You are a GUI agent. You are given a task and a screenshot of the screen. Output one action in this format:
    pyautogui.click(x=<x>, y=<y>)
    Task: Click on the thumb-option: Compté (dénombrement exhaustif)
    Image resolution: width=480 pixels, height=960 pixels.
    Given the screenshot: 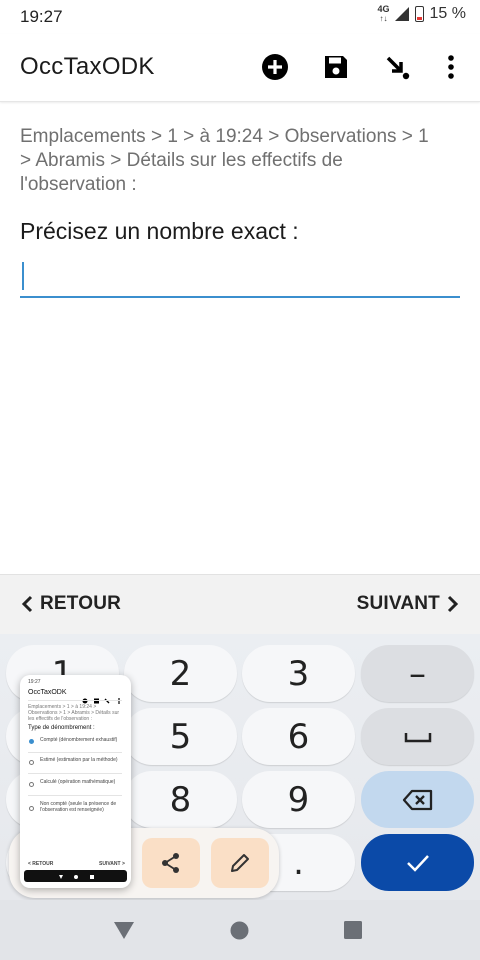 What is the action you would take?
    pyautogui.click(x=79, y=740)
    